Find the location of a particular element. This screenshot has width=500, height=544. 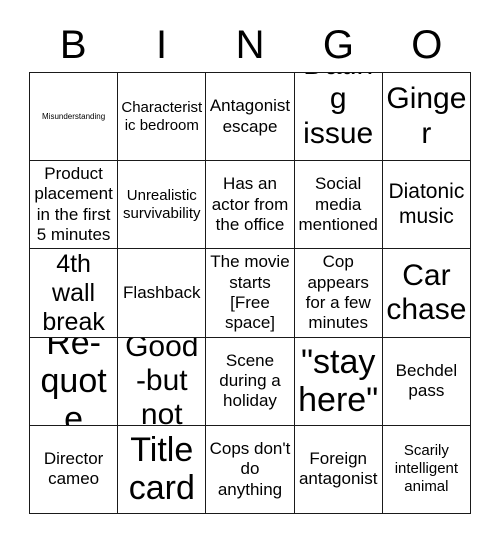

bingo-cell-b3: 4th wall break is located at coordinates (74, 293).